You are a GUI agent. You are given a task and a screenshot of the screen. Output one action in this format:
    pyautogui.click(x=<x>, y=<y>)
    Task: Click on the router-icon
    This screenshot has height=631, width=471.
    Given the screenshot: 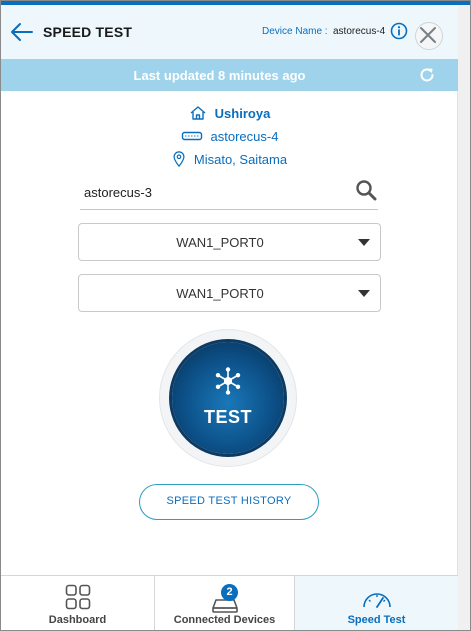 What is the action you would take?
    pyautogui.click(x=191, y=136)
    